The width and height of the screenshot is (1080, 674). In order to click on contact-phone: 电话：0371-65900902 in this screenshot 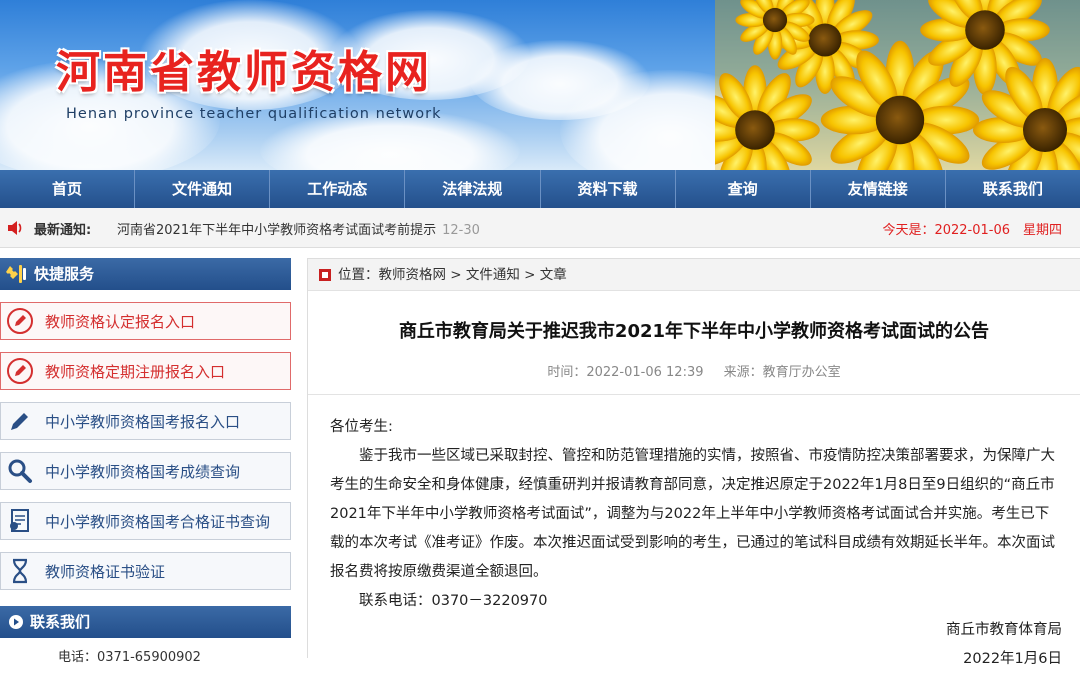, I will do `click(129, 657)`.